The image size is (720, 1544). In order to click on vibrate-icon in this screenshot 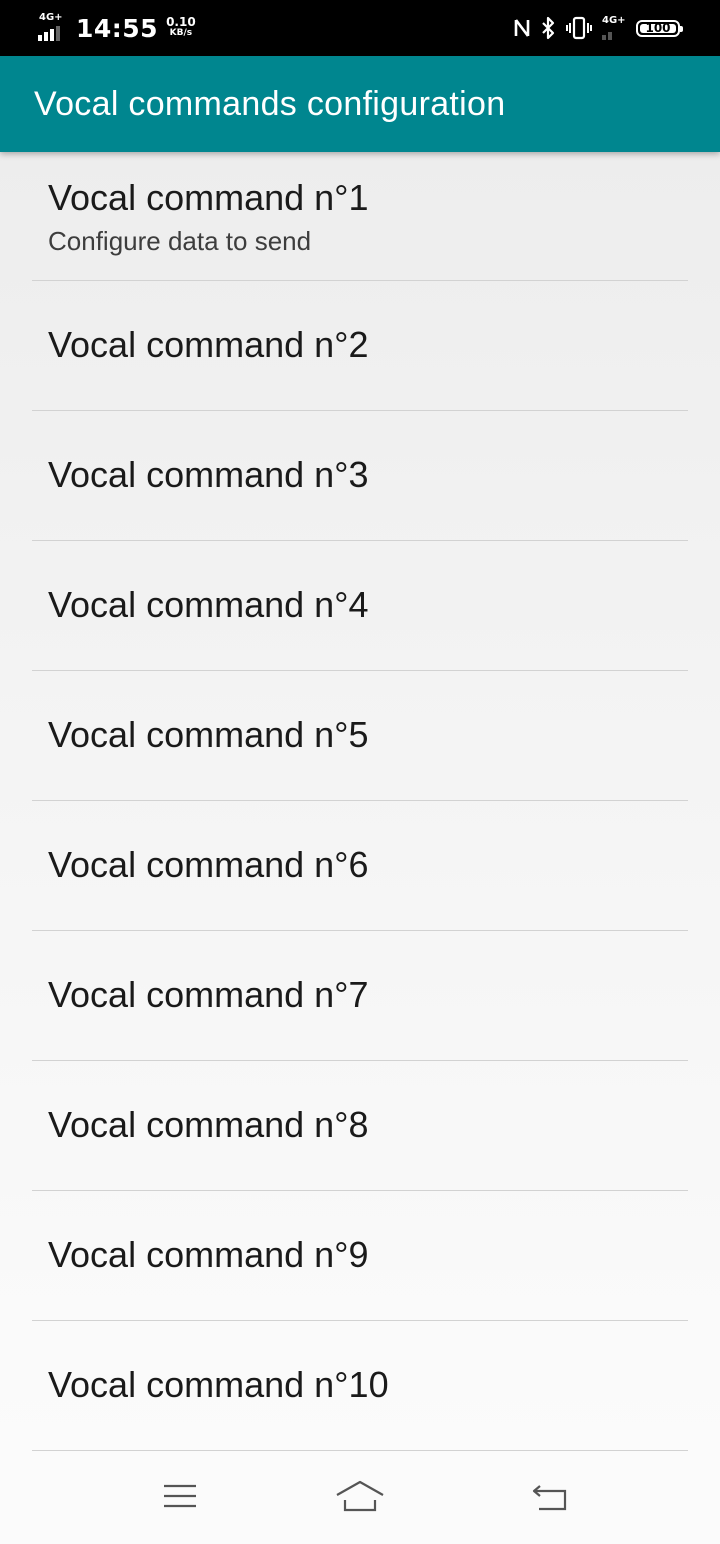, I will do `click(579, 28)`.